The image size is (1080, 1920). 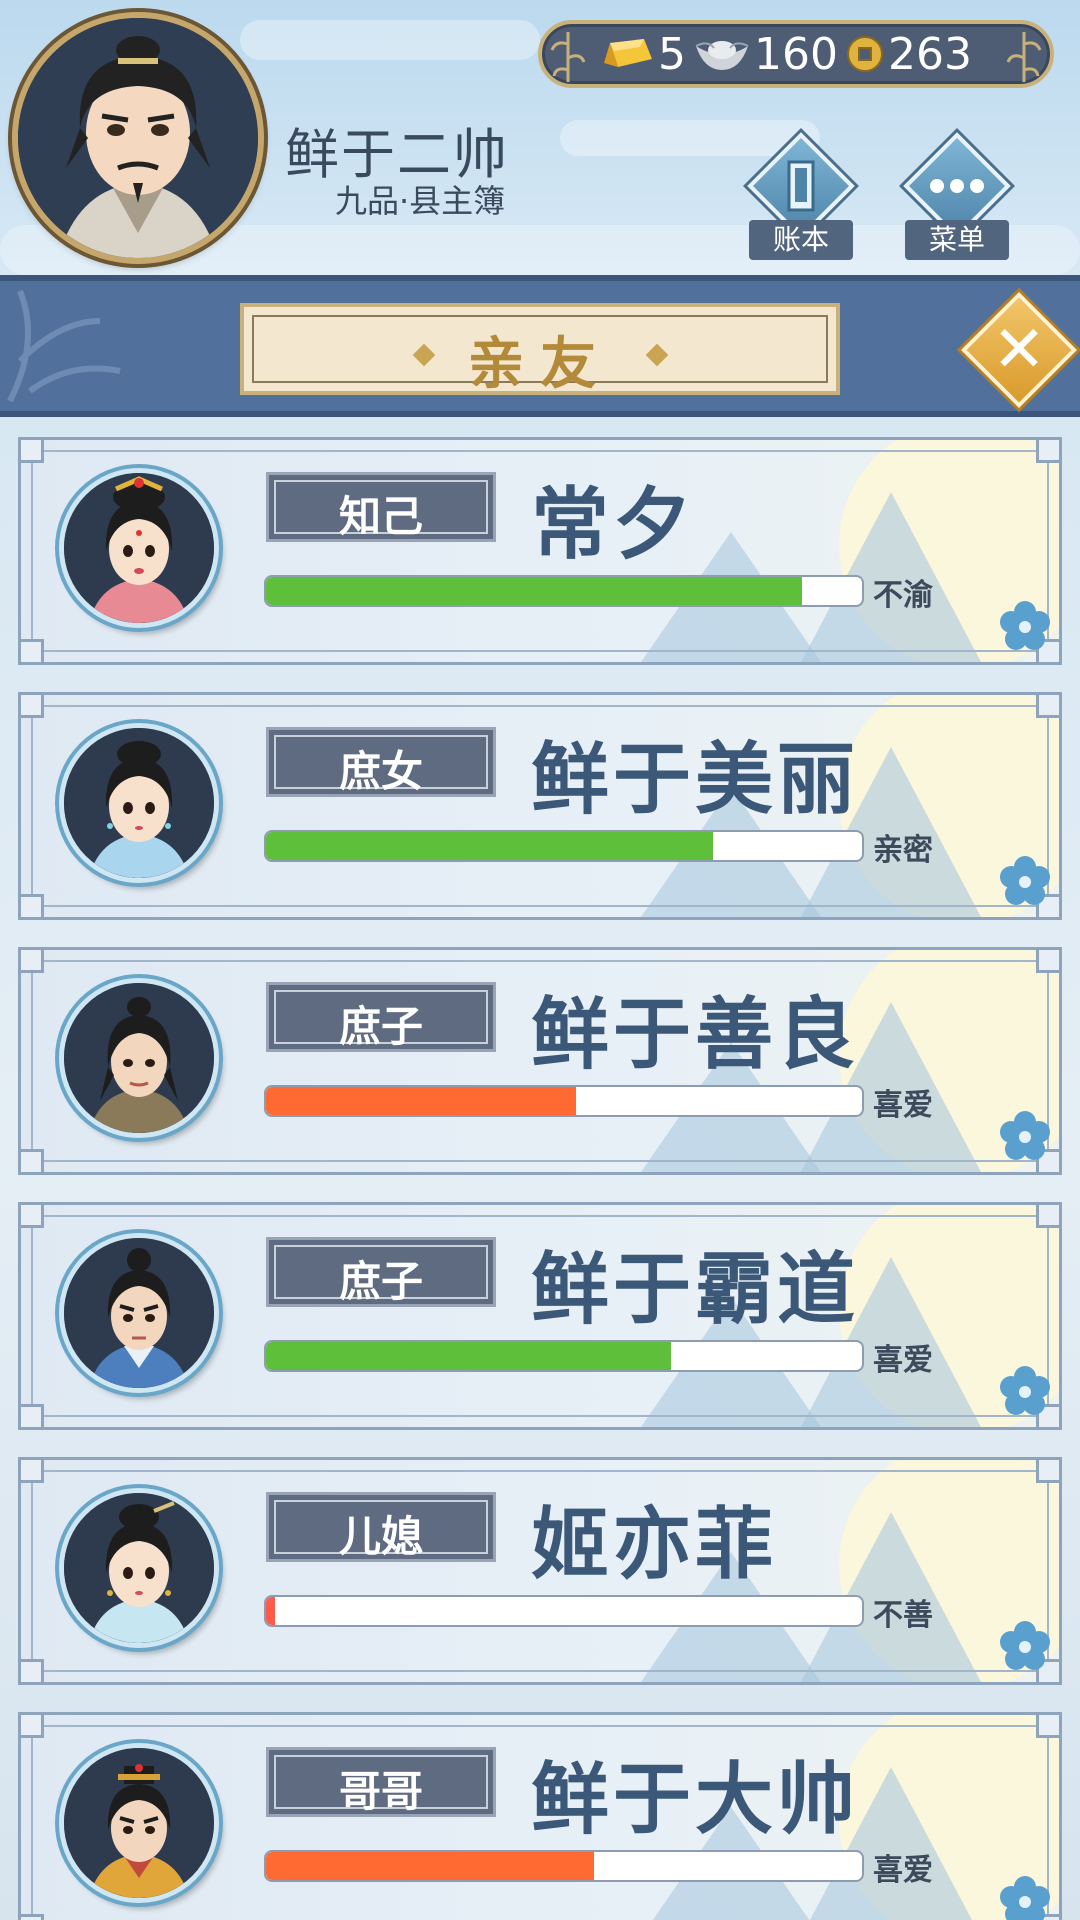 I want to click on relative-card: 知己 常夕 不渝, so click(x=540, y=551).